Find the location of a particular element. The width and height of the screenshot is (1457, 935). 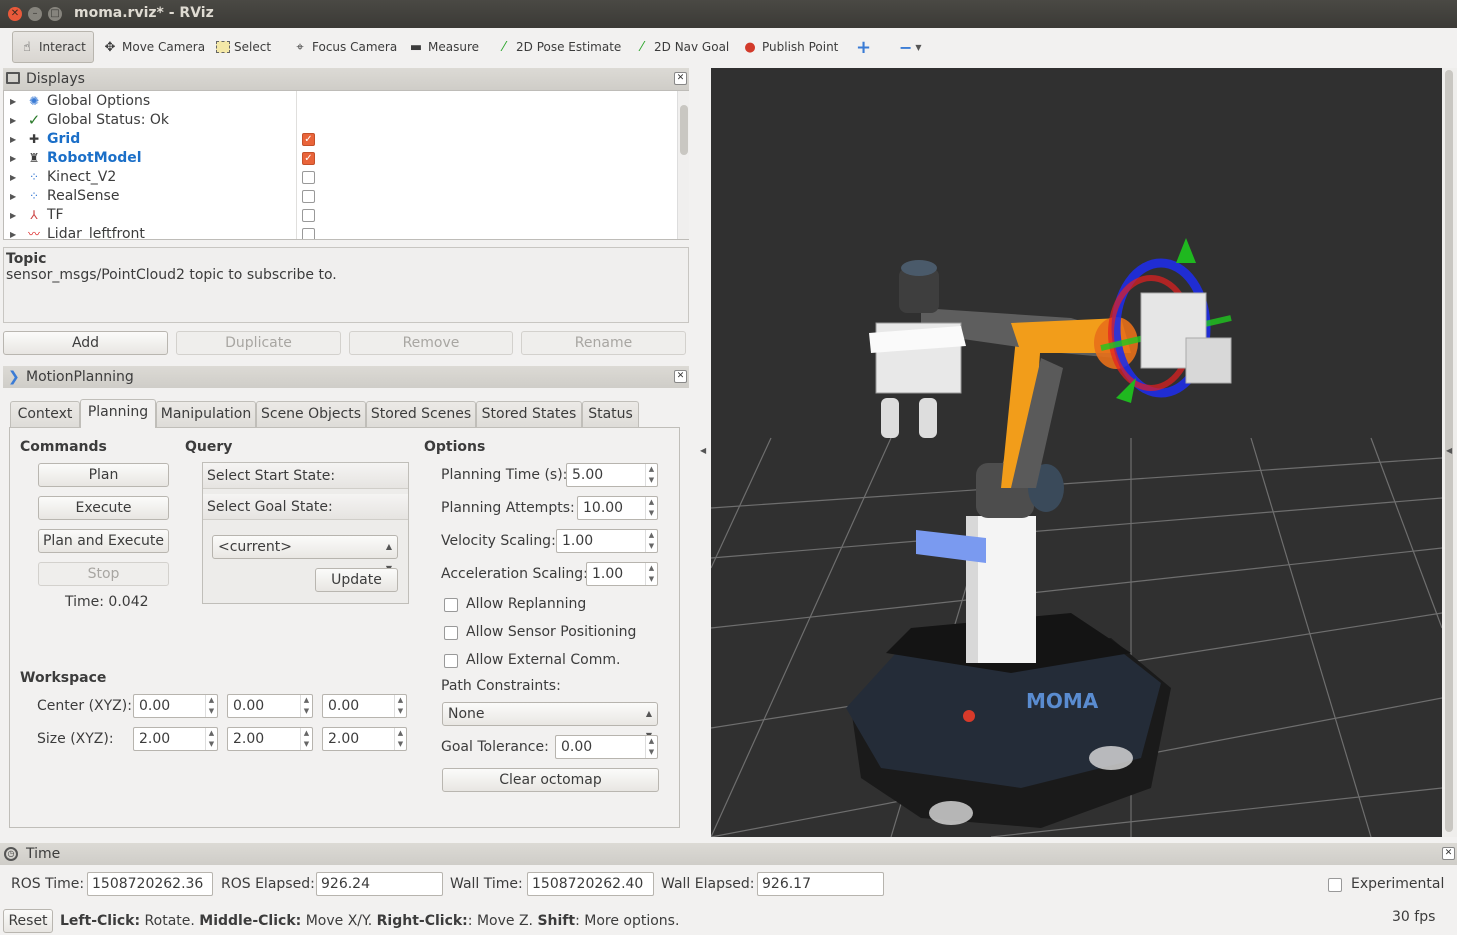

allow-external-comm-checkbox is located at coordinates (451, 661).